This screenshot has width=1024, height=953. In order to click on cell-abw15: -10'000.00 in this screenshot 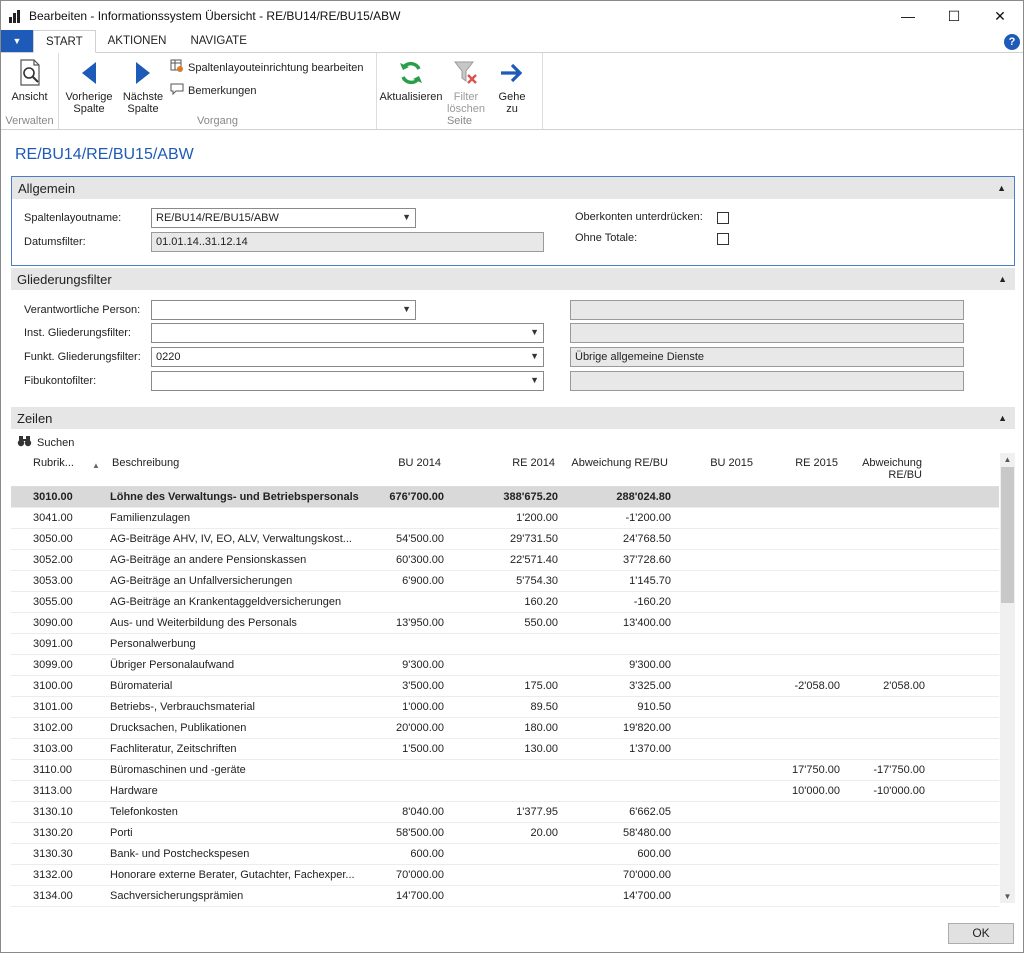, I will do `click(899, 791)`.